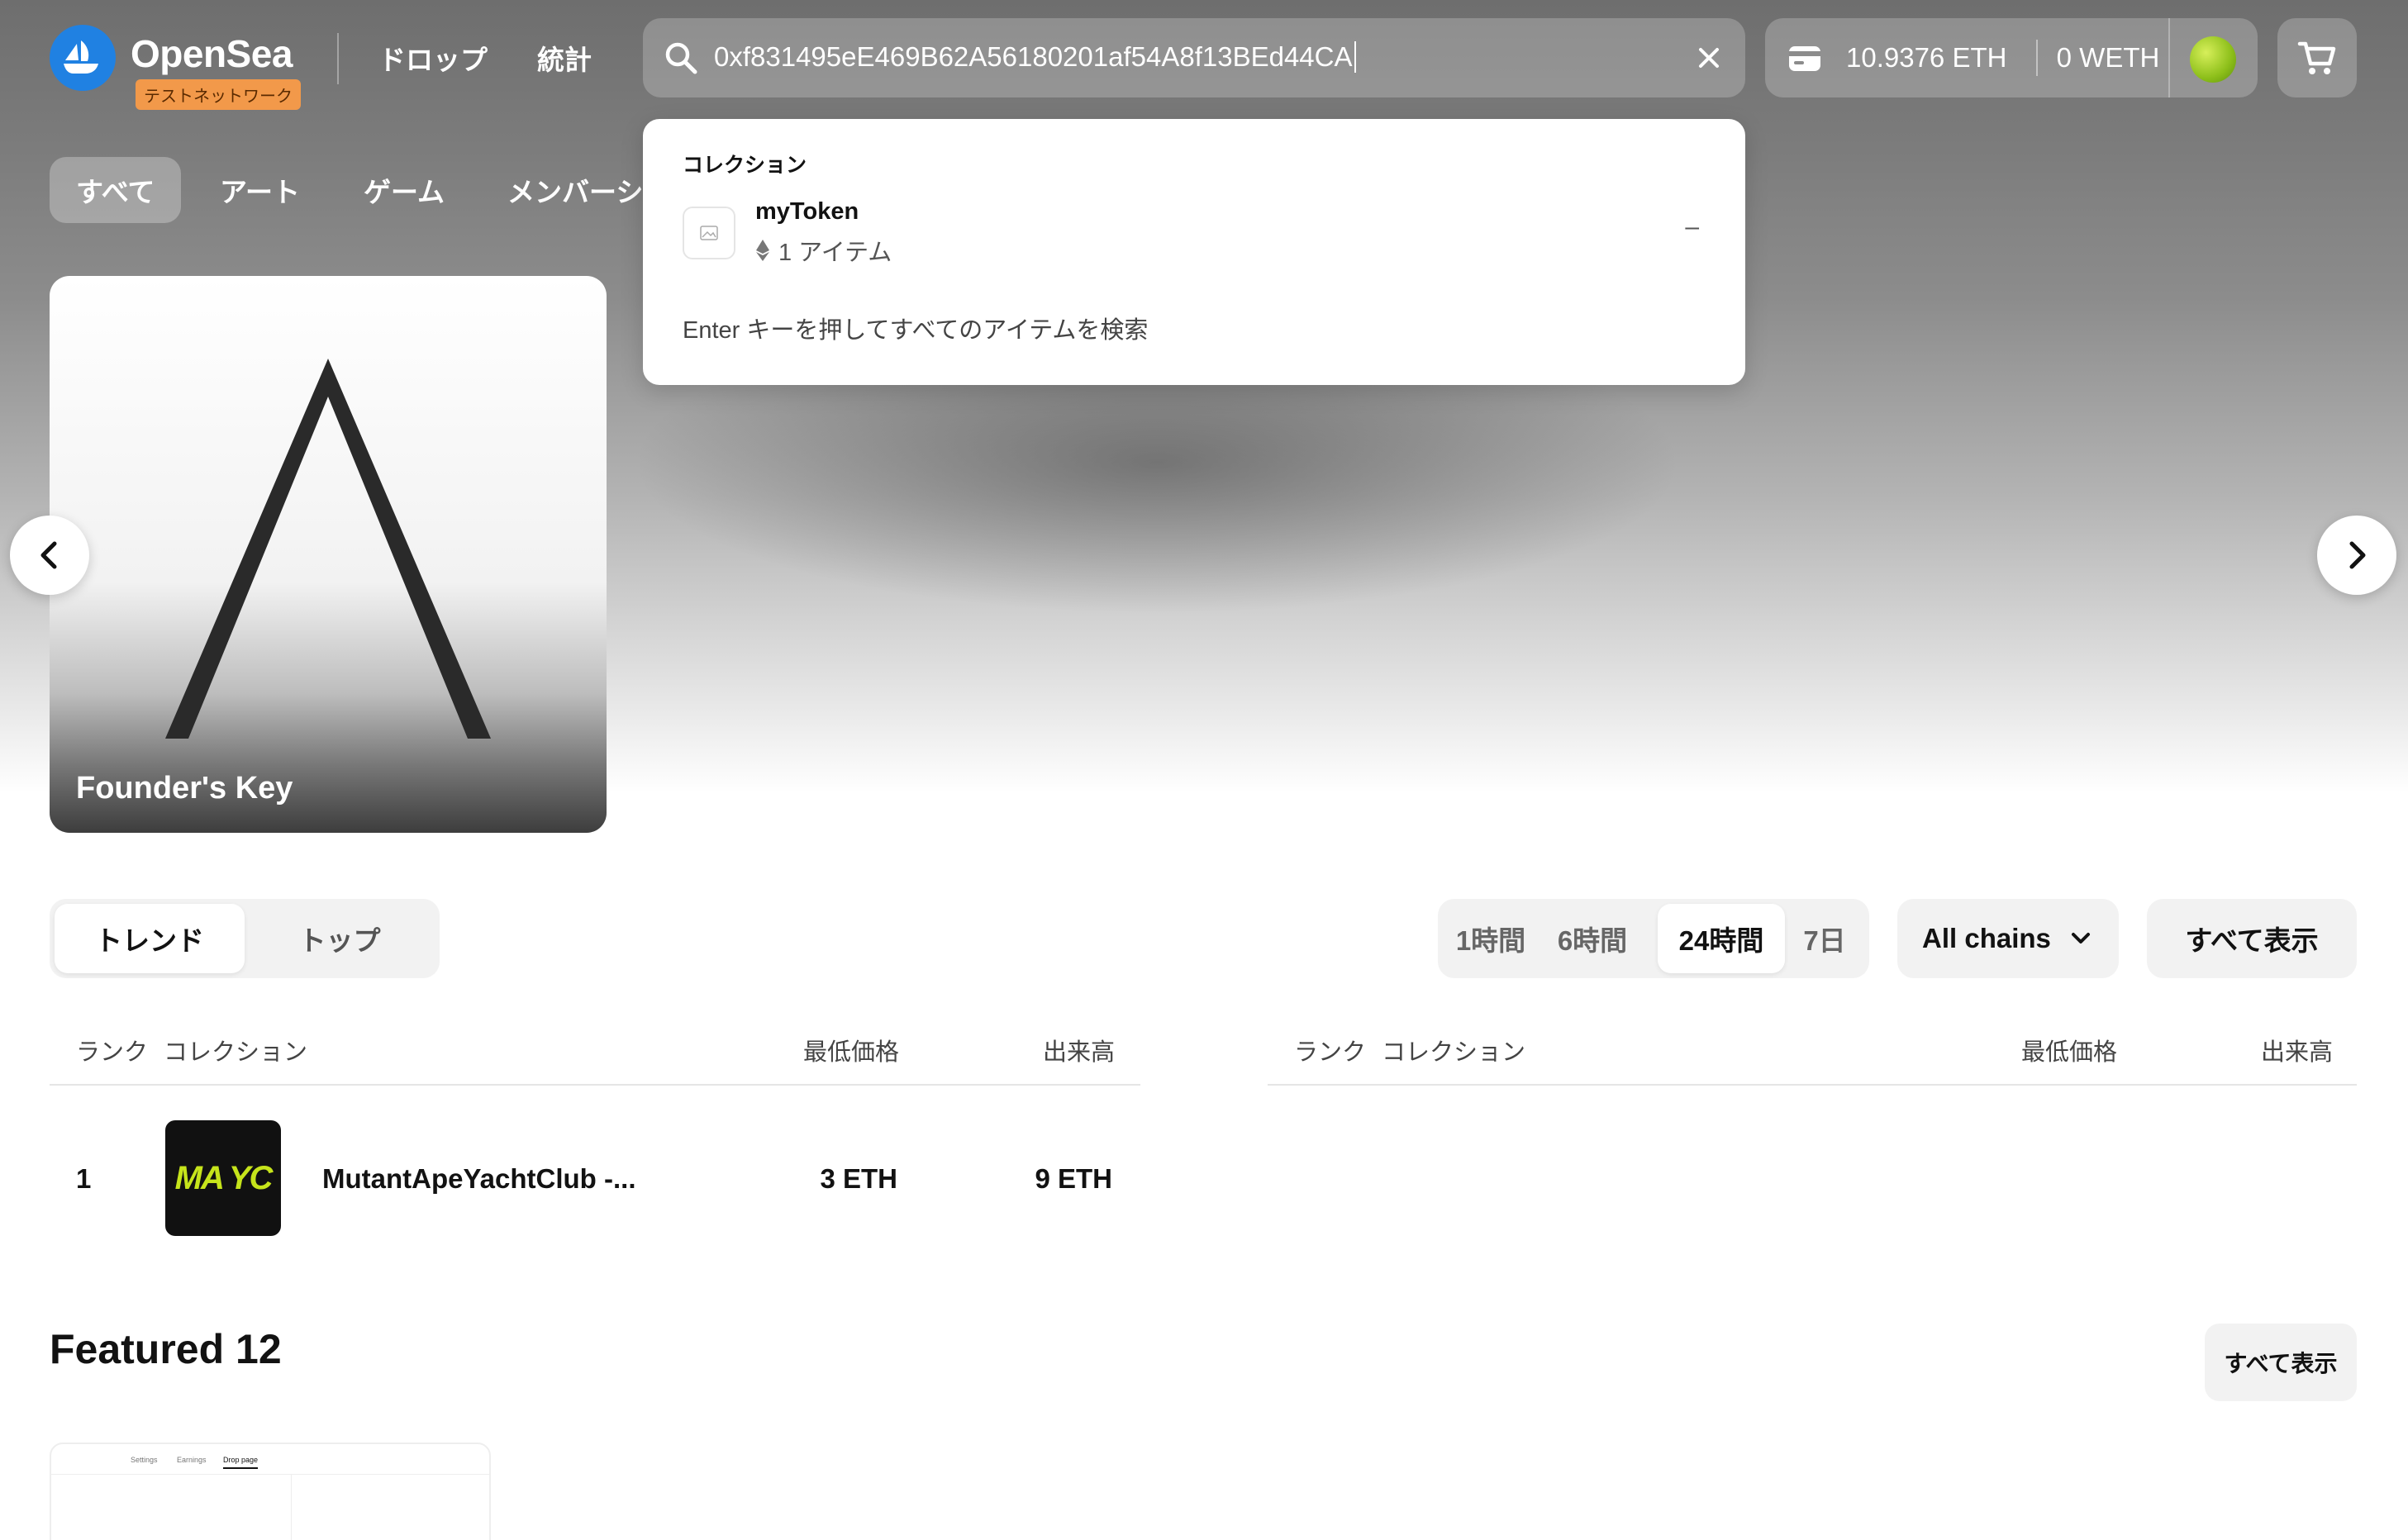 The width and height of the screenshot is (2408, 1540). I want to click on col-header-volume-right: 出来高, so click(2297, 1052).